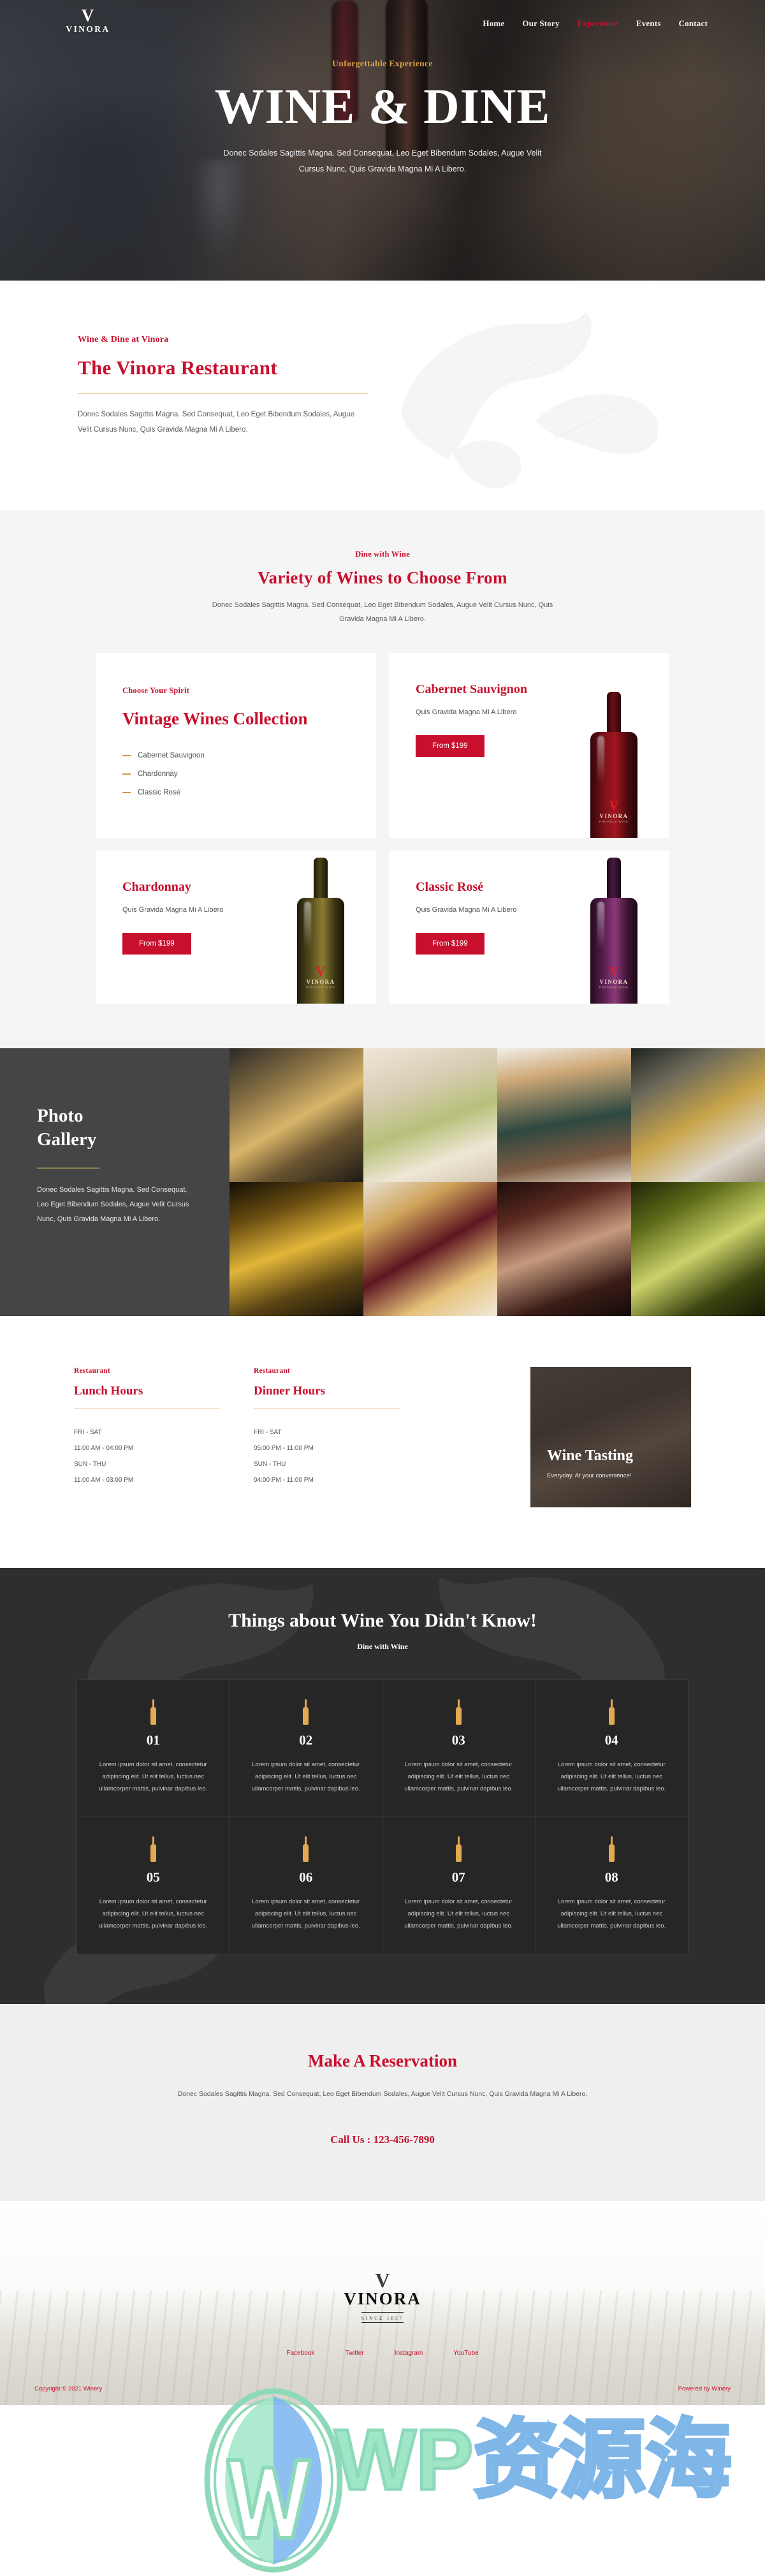 The height and width of the screenshot is (2576, 765). Describe the element at coordinates (177, 367) in the screenshot. I see `intro-title: The Vinora Restaurant` at that location.